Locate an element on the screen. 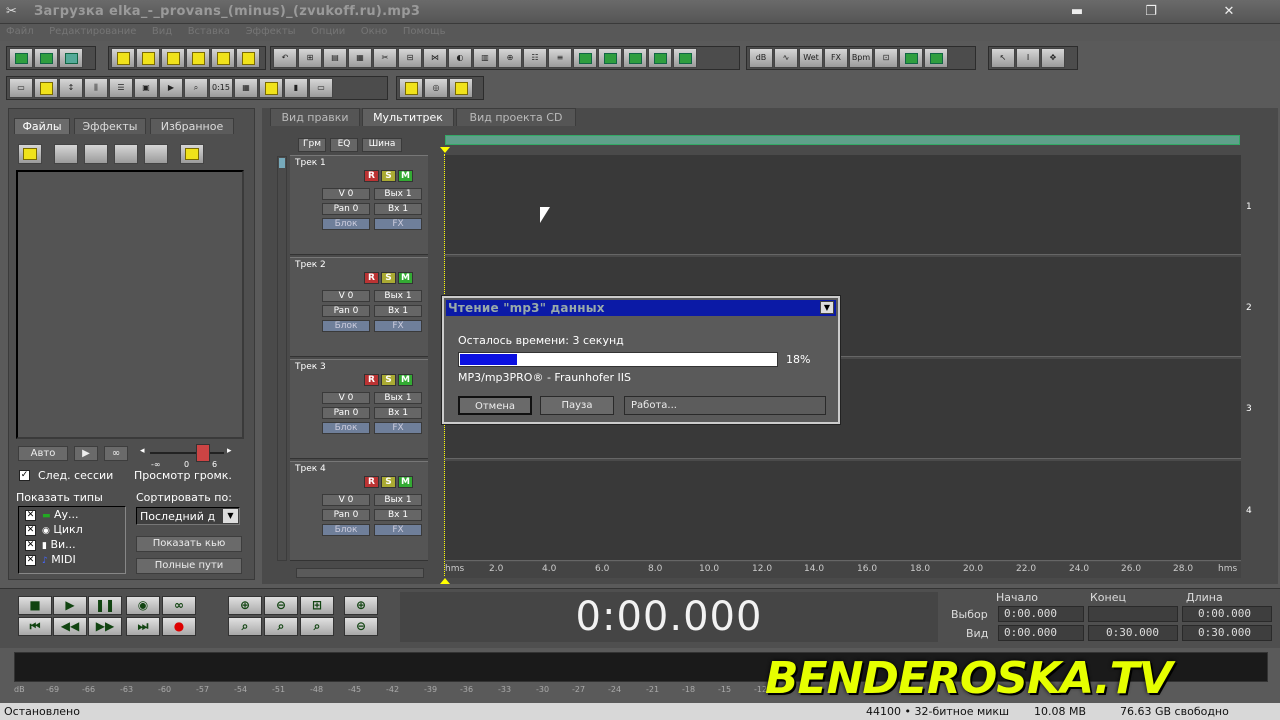 Image resolution: width=1280 pixels, height=720 pixels. scrollbar-thumb is located at coordinates (282, 163).